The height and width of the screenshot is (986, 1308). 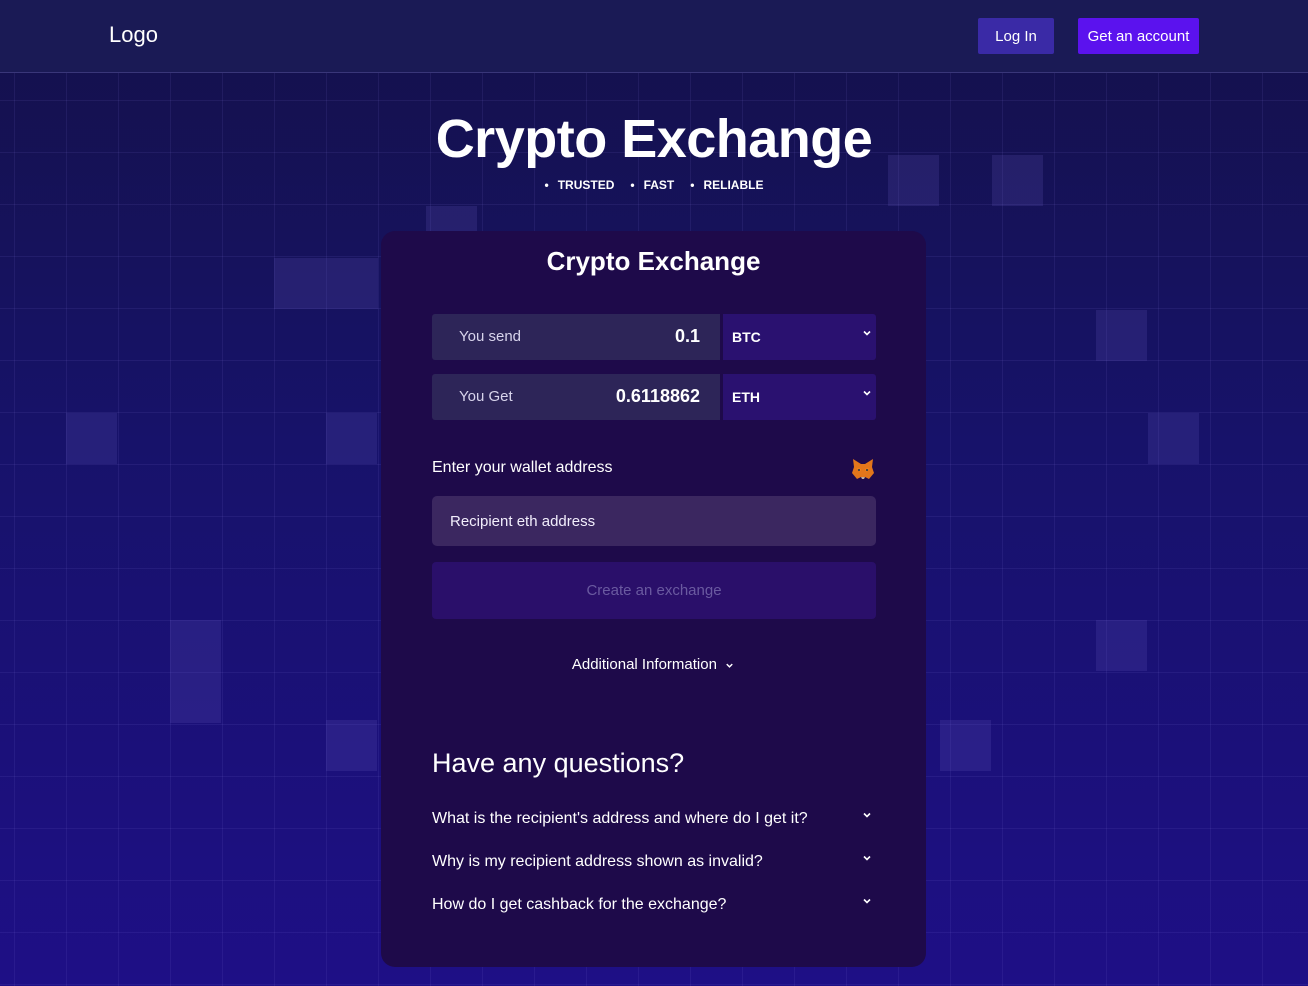 What do you see at coordinates (644, 664) in the screenshot?
I see `additional-info-label: Additional Information` at bounding box center [644, 664].